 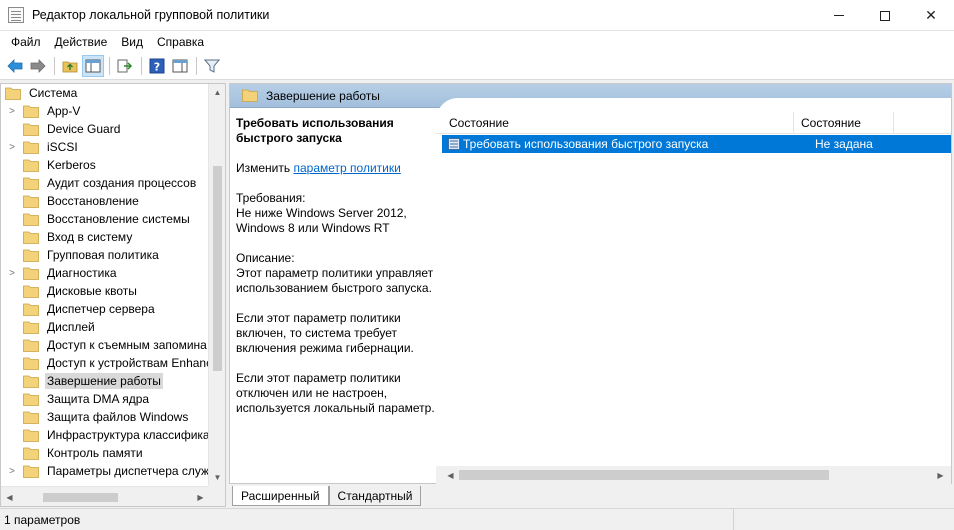 I want to click on tree-item: > App-V, so click(x=105, y=111).